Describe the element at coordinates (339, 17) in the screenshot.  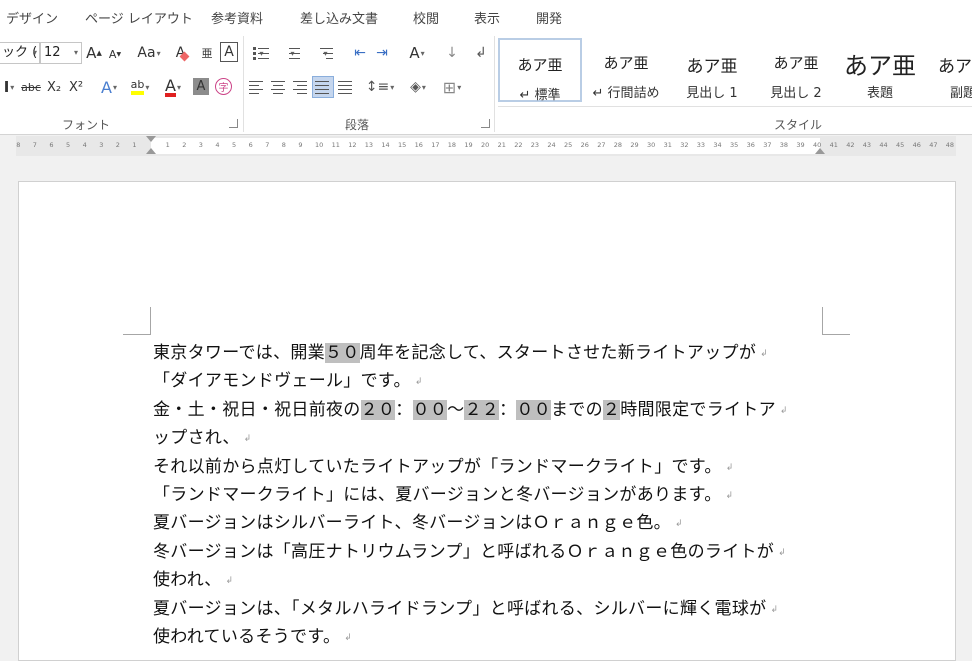
I see `tab-mailings: 差し込み文書` at that location.